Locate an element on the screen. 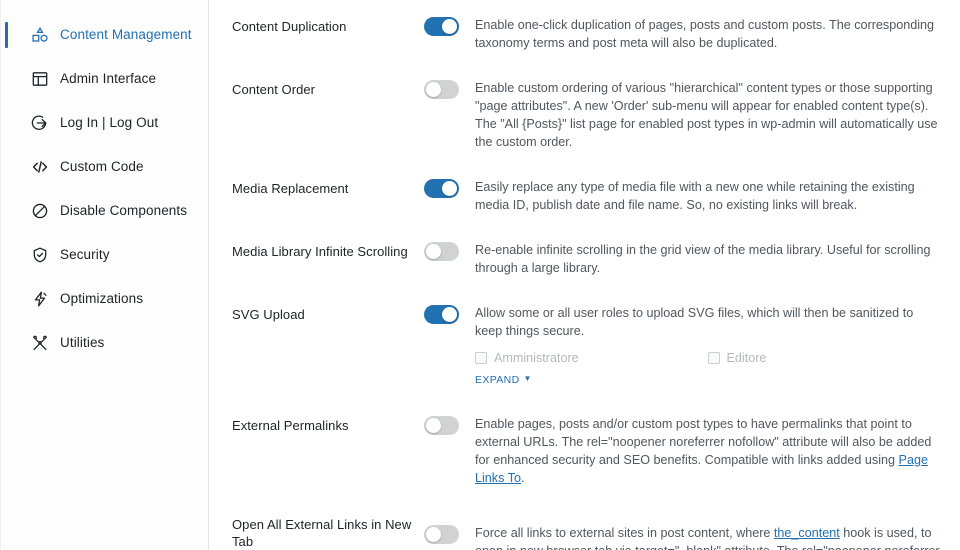 The image size is (960, 550). setting-label: Media Library Infinite Scrolling is located at coordinates (320, 251).